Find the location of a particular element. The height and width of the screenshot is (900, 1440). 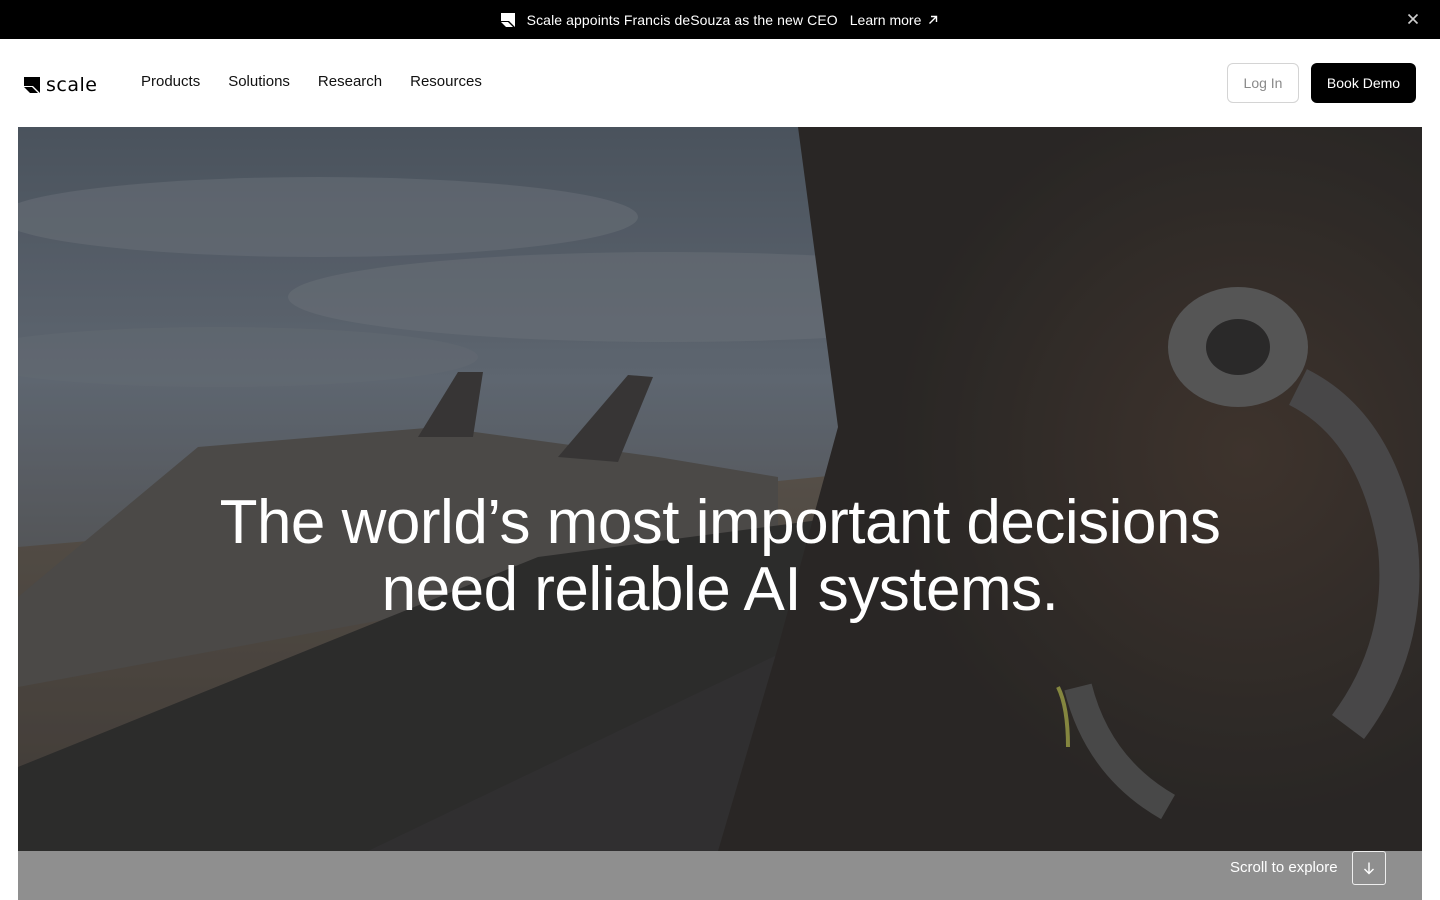

scale-logo: scale is located at coordinates (60, 85).